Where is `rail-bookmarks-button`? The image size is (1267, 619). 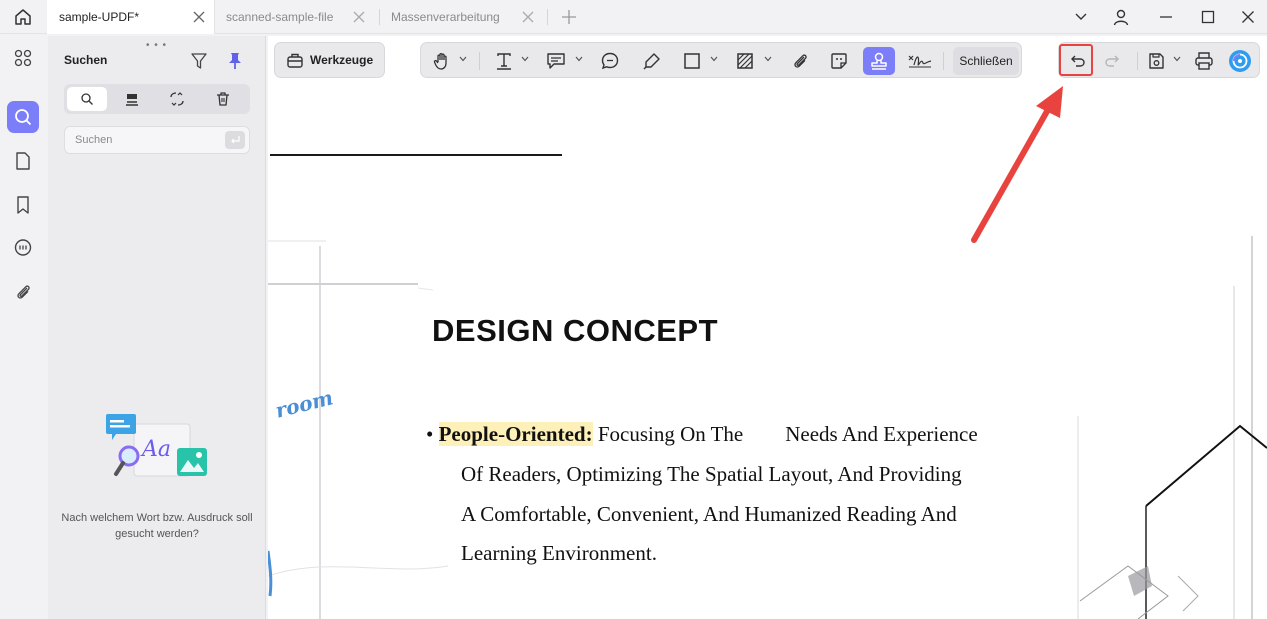
rail-bookmarks-button is located at coordinates (23, 205).